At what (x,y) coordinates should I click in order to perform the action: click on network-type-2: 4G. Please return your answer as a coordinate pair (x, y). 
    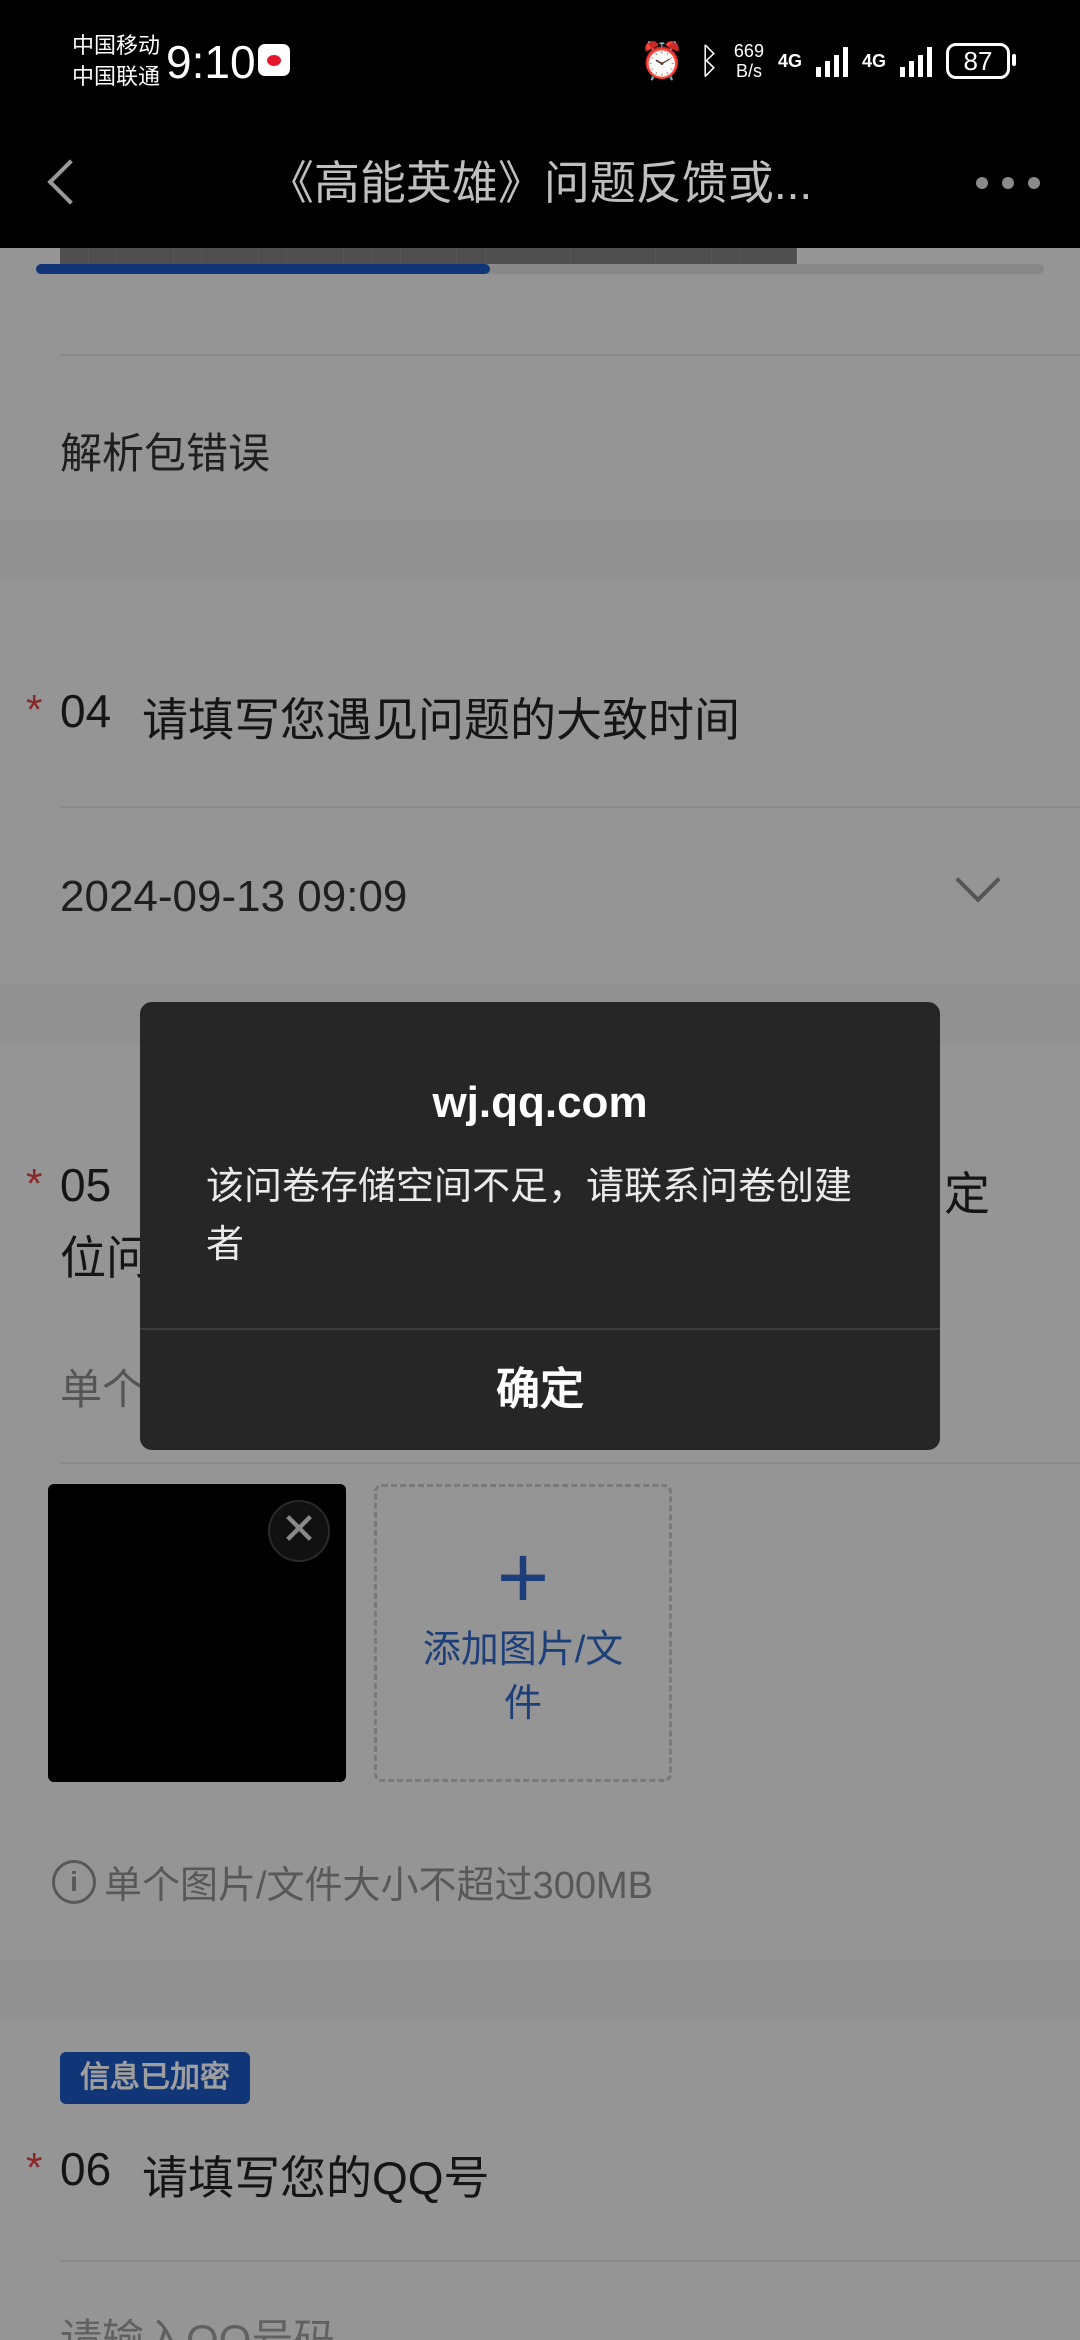
    Looking at the image, I should click on (873, 60).